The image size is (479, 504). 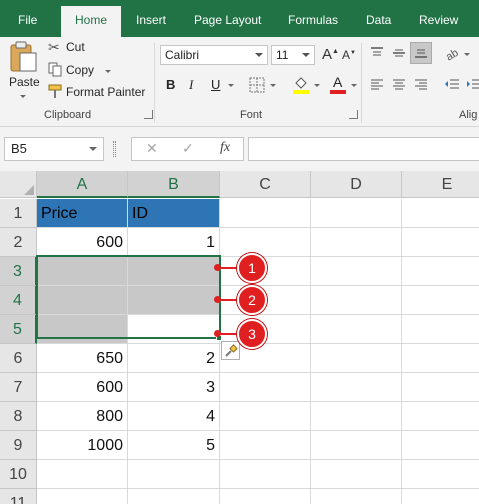 What do you see at coordinates (174, 474) in the screenshot?
I see `cell-b10` at bounding box center [174, 474].